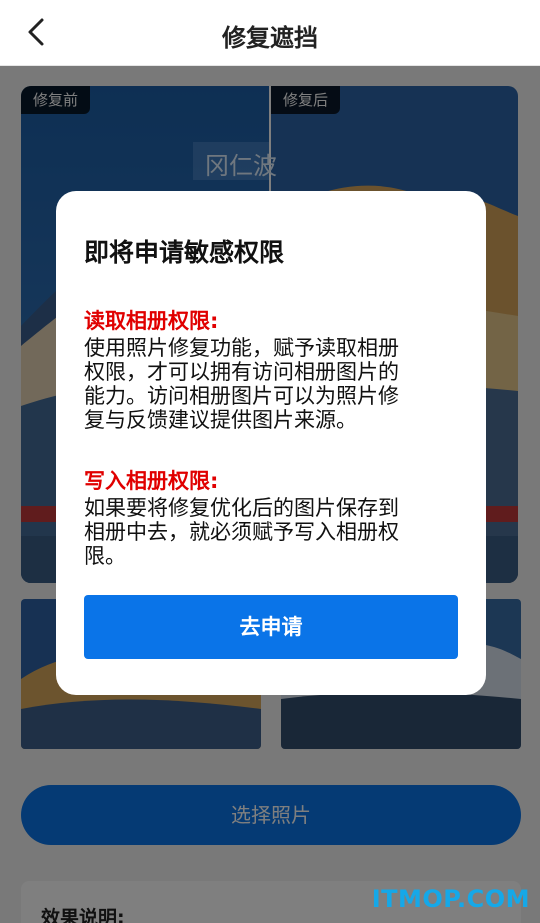 The image size is (540, 923). Describe the element at coordinates (241, 508) in the screenshot. I see `write-body-line: 如果要将修复优化后的图片保存到` at that location.